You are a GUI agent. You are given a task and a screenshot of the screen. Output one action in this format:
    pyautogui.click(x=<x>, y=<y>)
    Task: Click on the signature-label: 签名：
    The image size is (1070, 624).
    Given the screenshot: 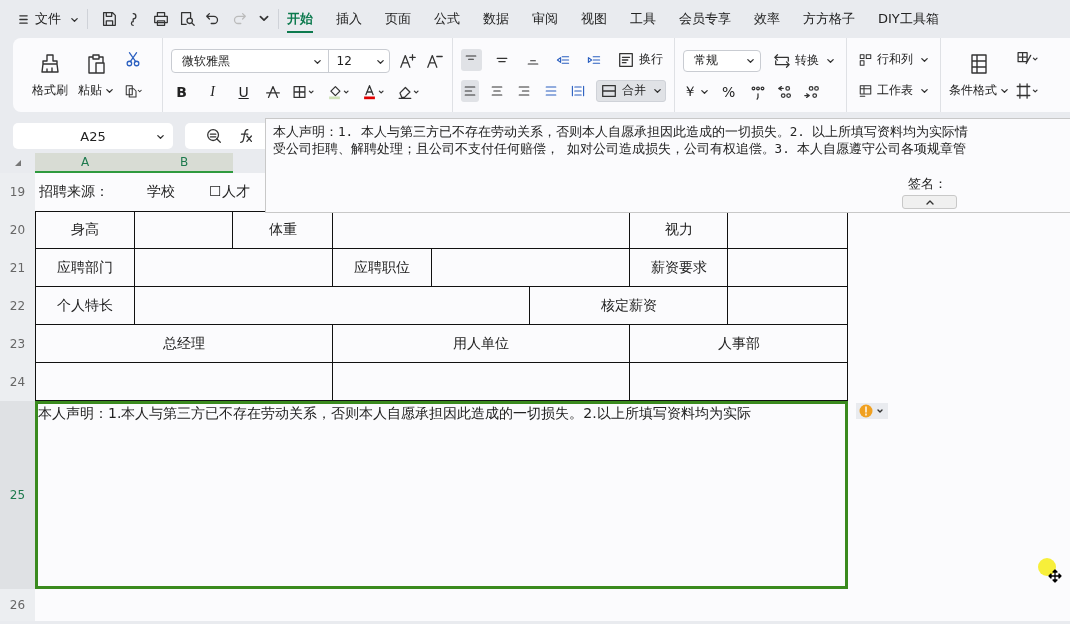 What is the action you would take?
    pyautogui.click(x=927, y=184)
    